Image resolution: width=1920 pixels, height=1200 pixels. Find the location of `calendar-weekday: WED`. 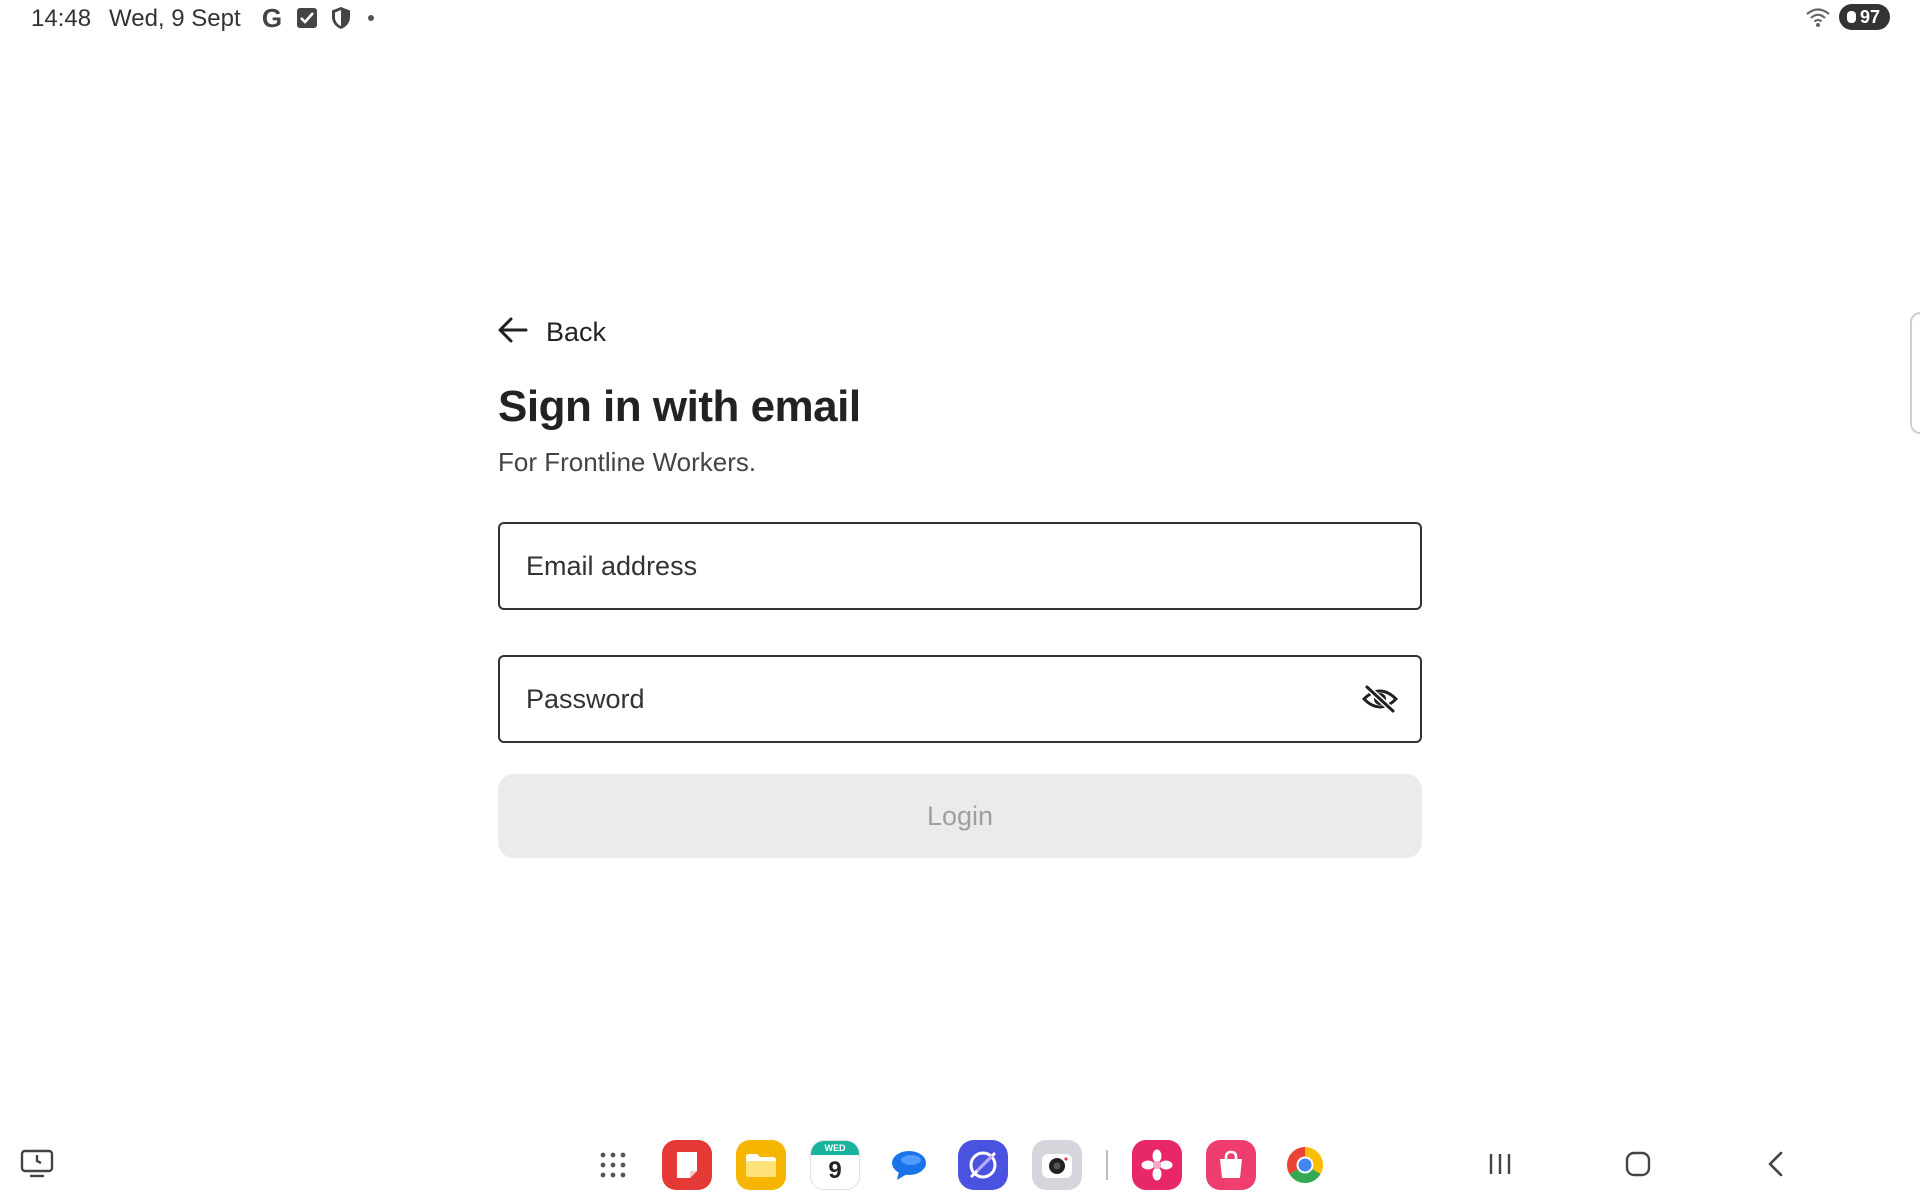

calendar-weekday: WED is located at coordinates (835, 1148).